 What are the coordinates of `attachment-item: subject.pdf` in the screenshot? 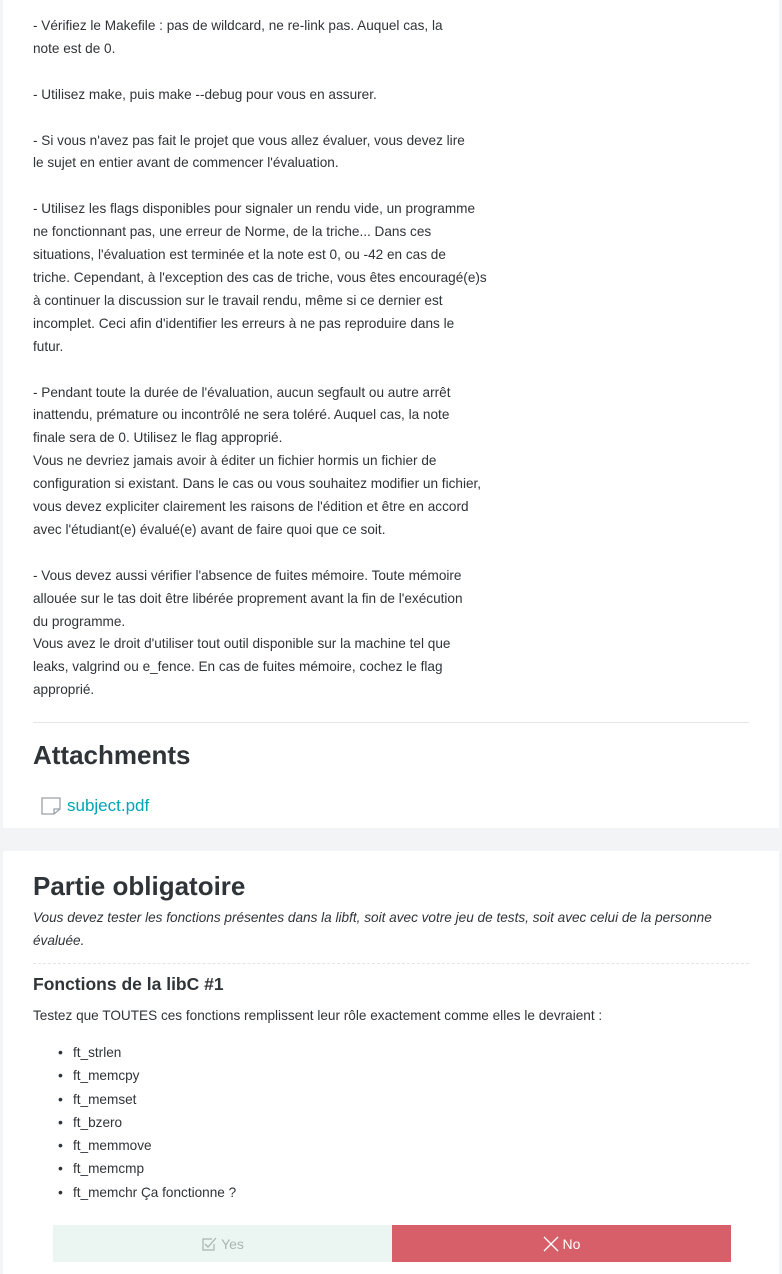 It's located at (95, 806).